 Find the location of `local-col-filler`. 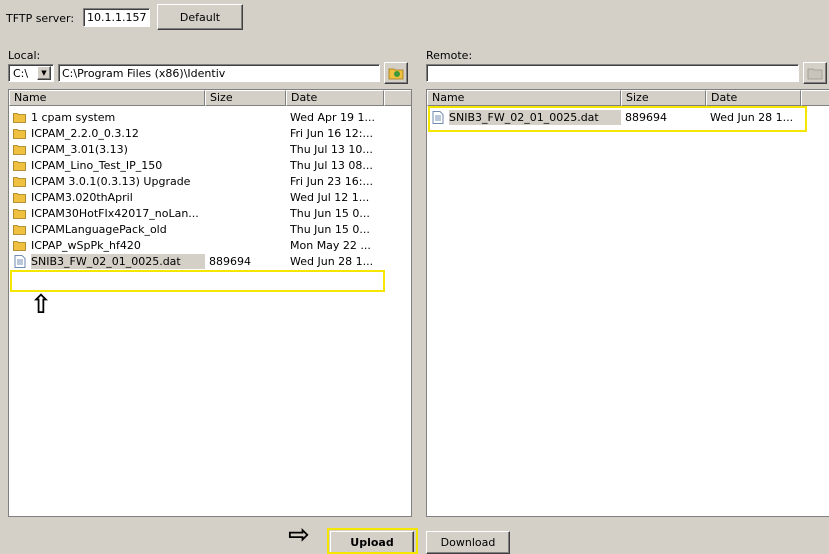

local-col-filler is located at coordinates (397, 98).